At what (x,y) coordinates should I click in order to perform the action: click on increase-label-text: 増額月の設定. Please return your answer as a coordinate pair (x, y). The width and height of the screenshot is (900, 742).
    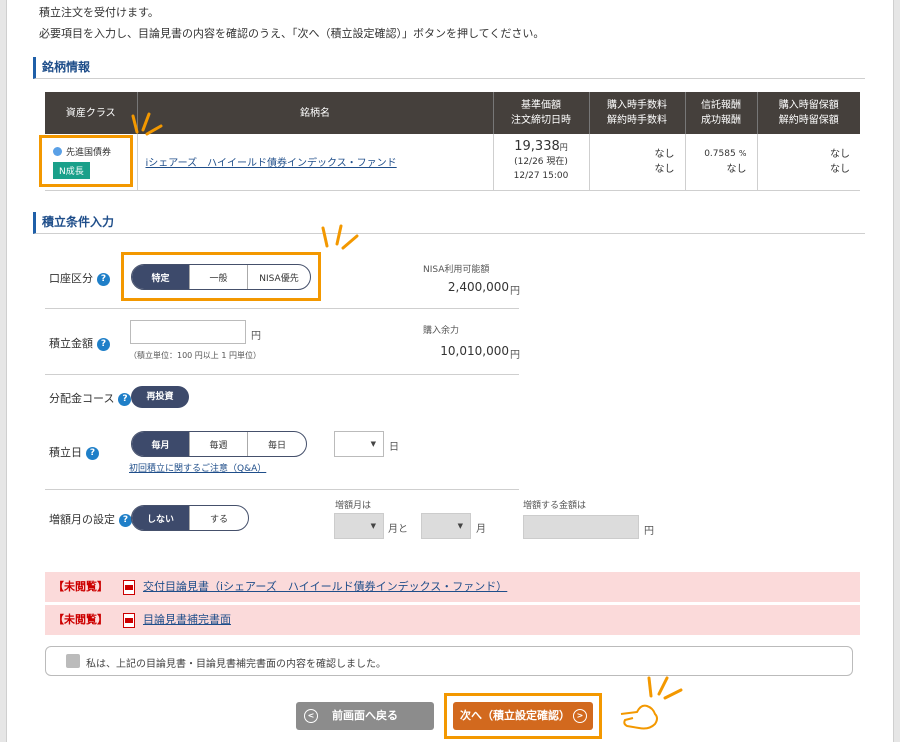
    Looking at the image, I should click on (82, 519).